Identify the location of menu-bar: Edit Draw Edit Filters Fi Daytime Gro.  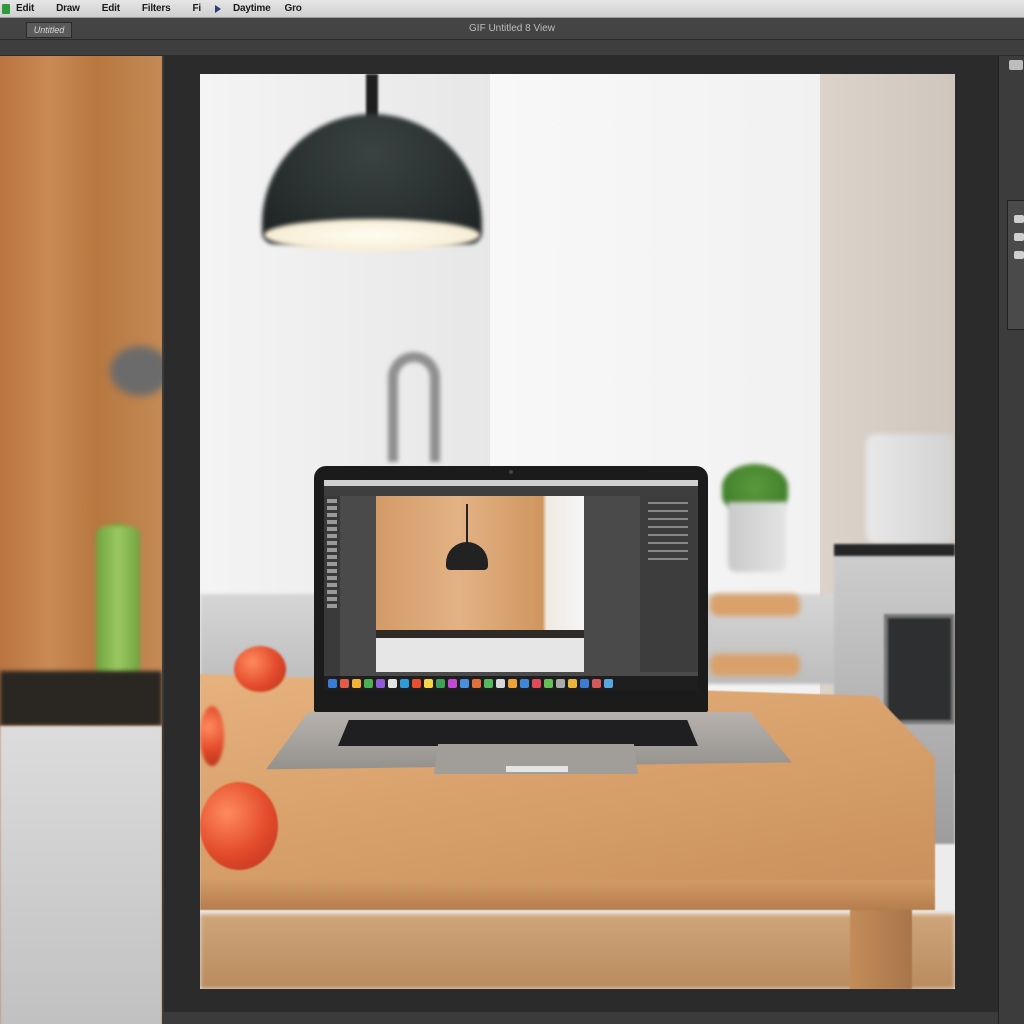
(512, 9).